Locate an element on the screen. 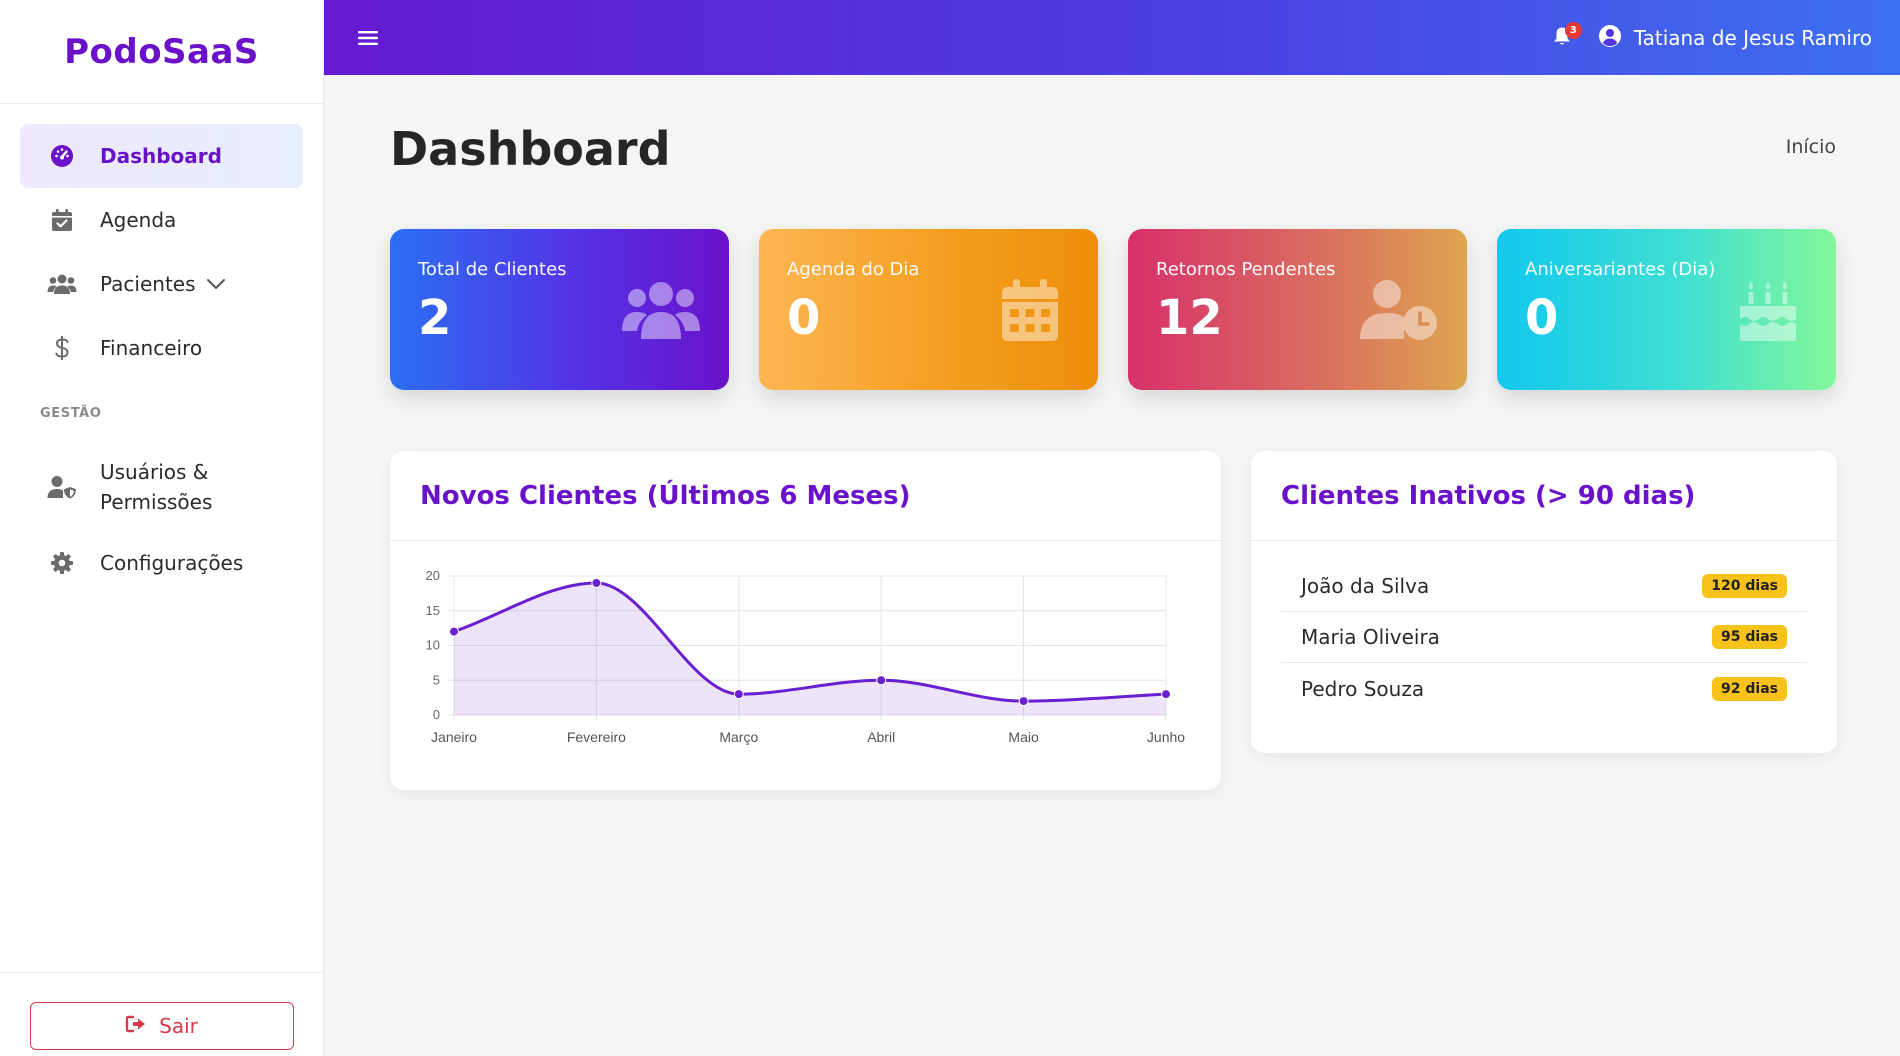 The image size is (1900, 1056). brand: PodoSaaS is located at coordinates (161, 52).